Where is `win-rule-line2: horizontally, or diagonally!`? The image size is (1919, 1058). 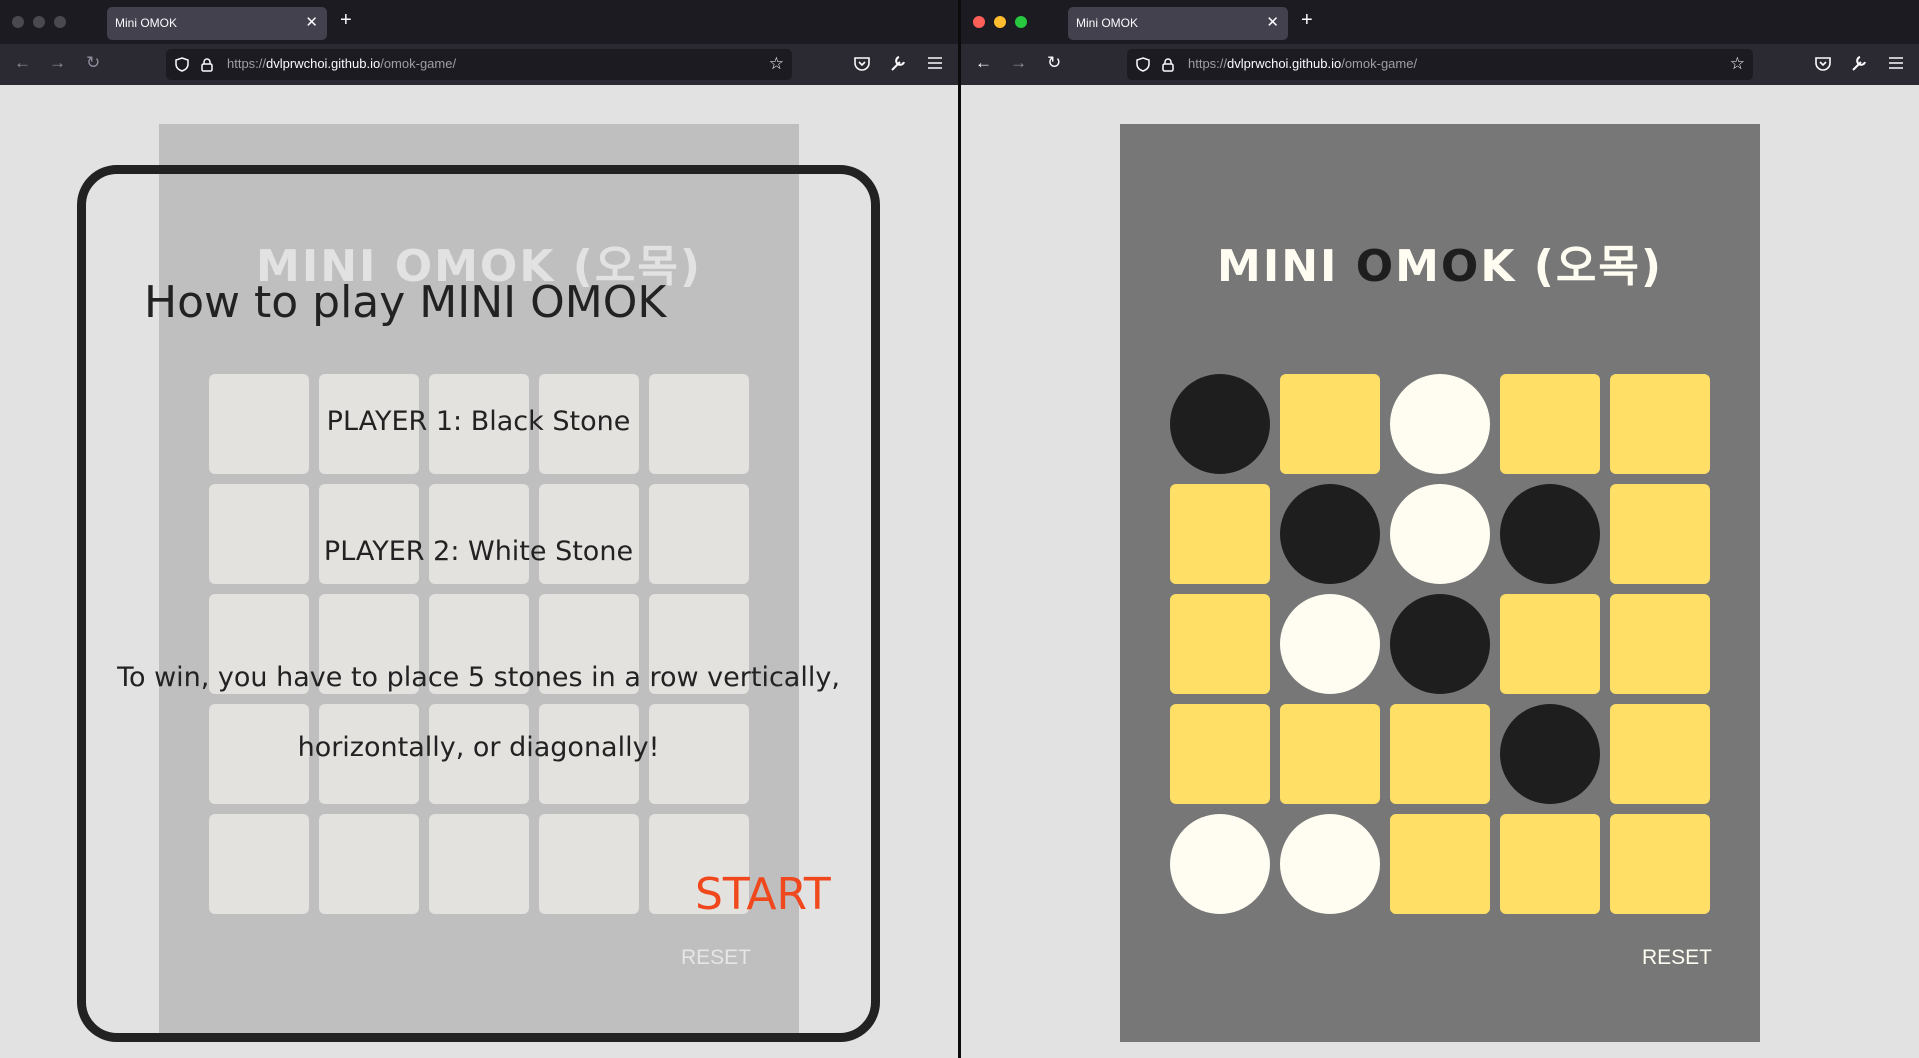
win-rule-line2: horizontally, or diagonally! is located at coordinates (478, 747).